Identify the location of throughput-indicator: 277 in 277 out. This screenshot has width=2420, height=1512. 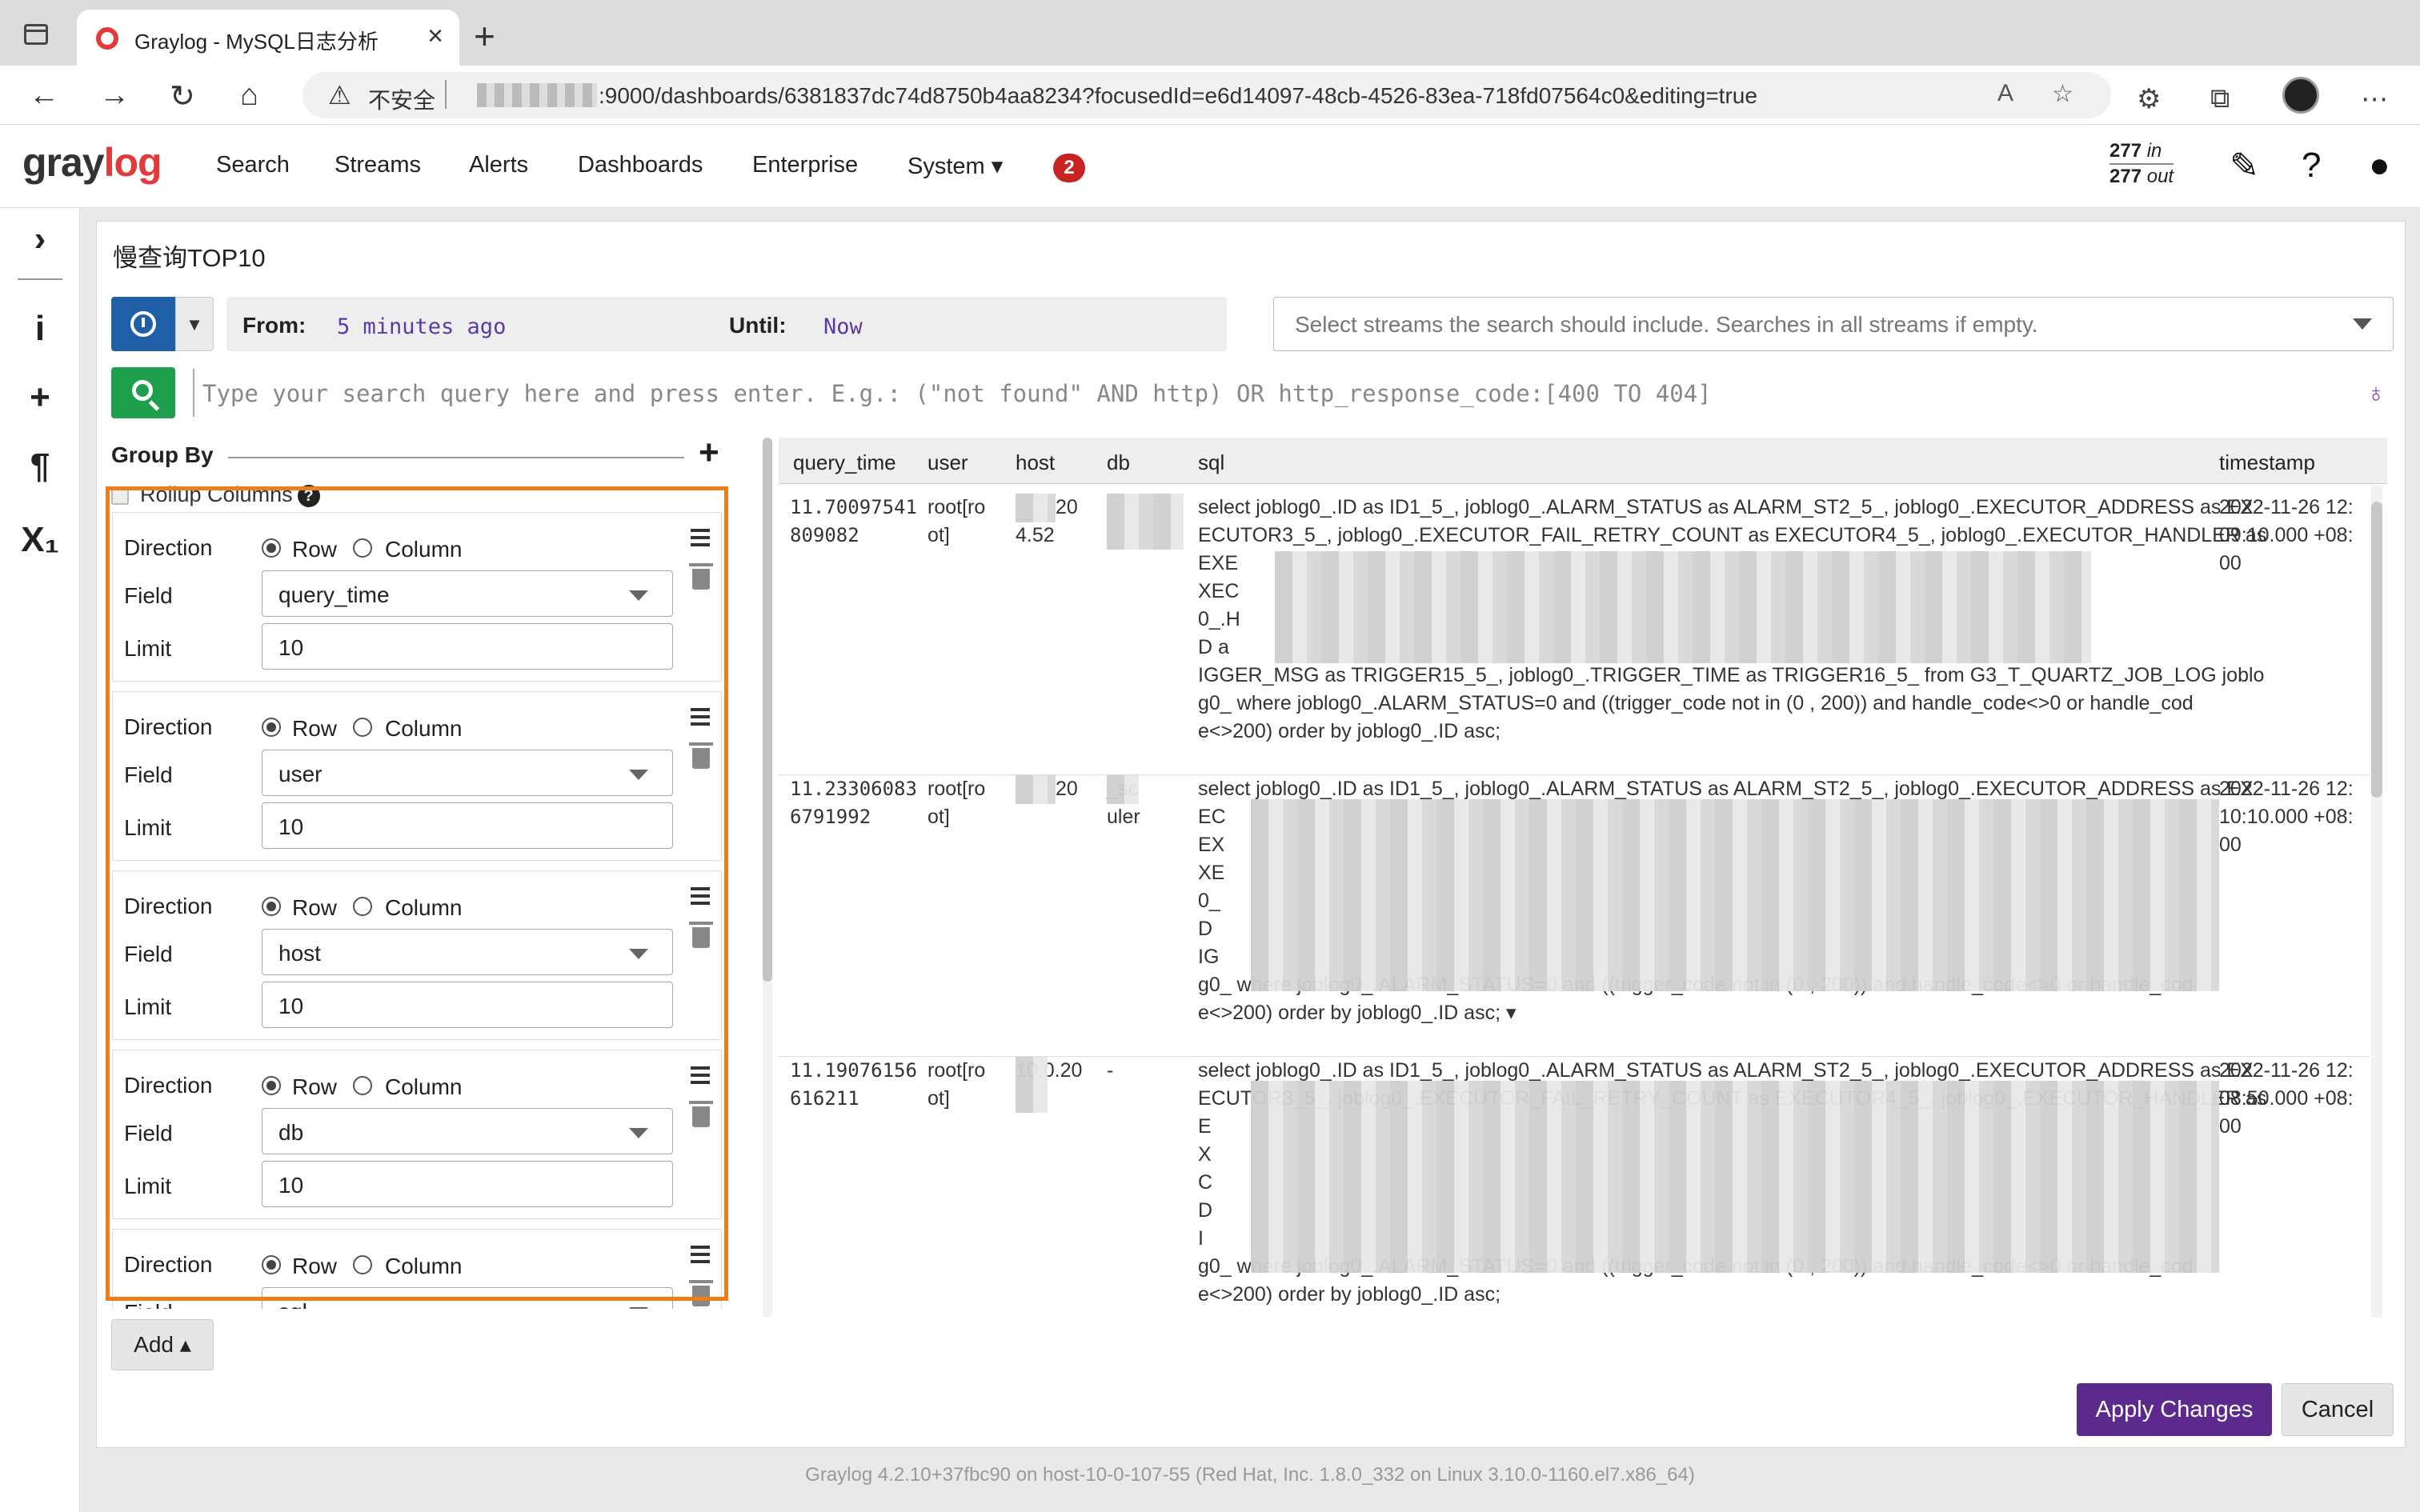
(2141, 164).